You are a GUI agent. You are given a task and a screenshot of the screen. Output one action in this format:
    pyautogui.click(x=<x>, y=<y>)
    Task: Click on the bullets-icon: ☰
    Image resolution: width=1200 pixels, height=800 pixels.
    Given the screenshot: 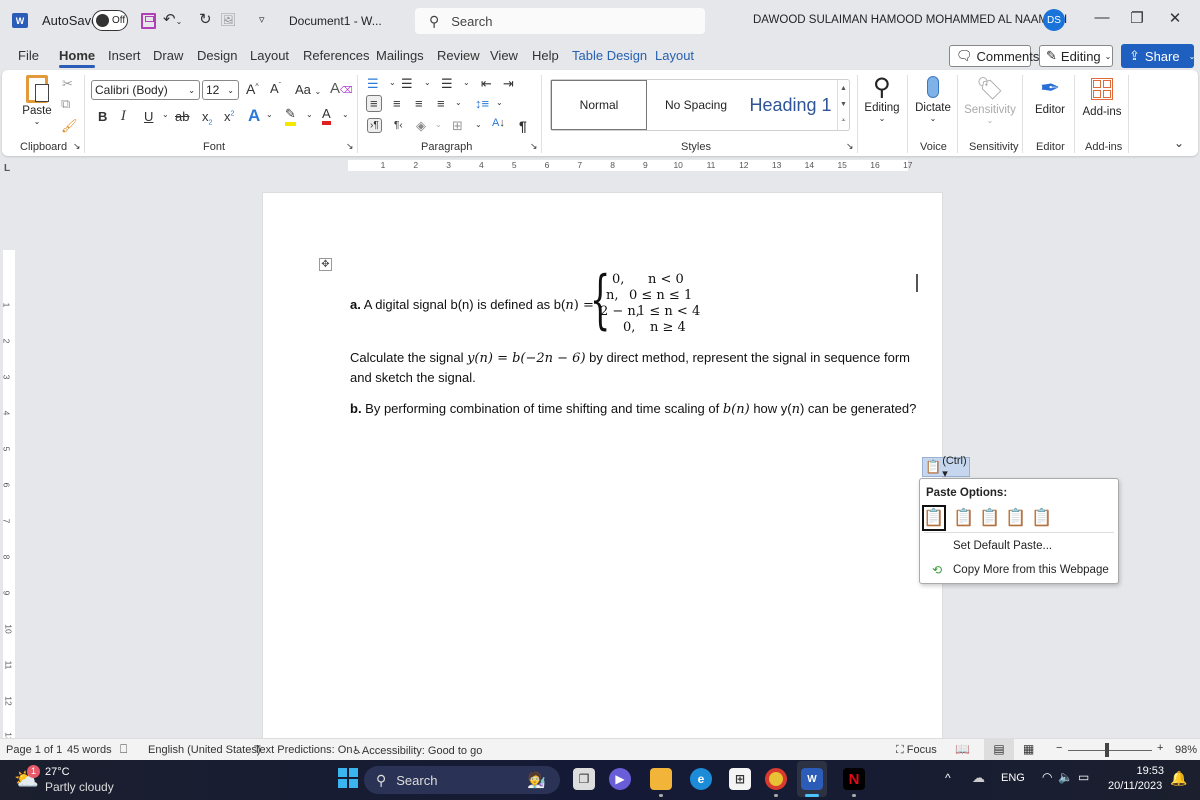 What is the action you would take?
    pyautogui.click(x=373, y=84)
    